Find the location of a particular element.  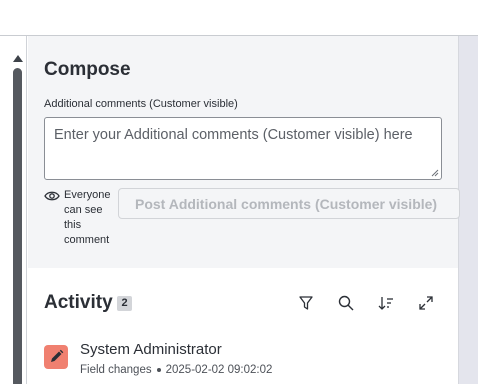

expand-icon is located at coordinates (426, 303).